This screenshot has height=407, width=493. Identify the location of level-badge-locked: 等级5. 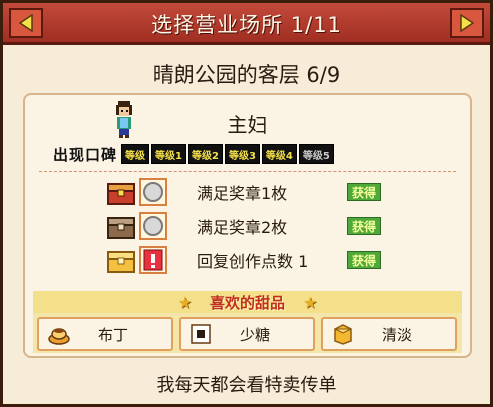
(316, 154).